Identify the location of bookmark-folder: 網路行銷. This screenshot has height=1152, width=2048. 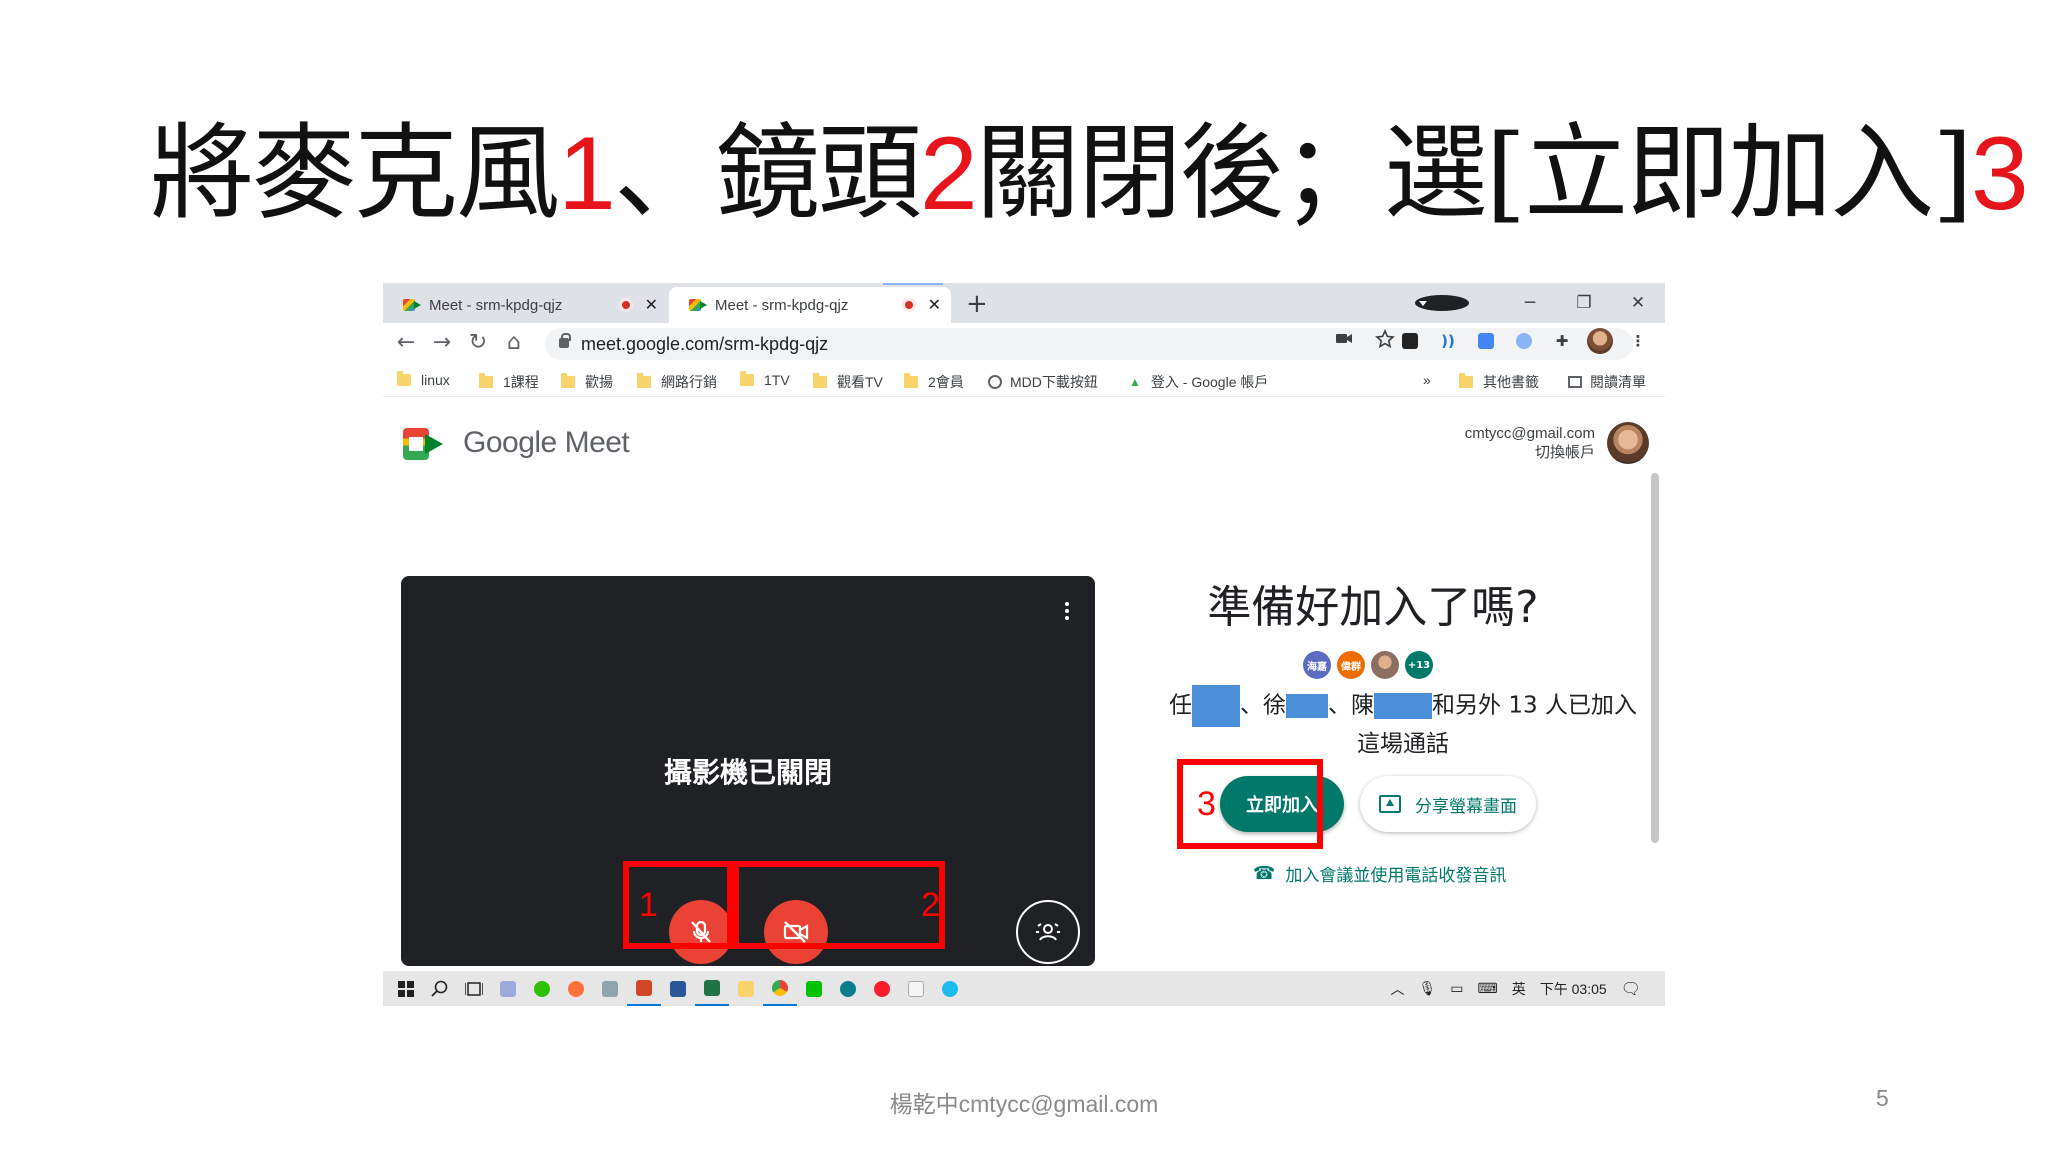
(677, 382).